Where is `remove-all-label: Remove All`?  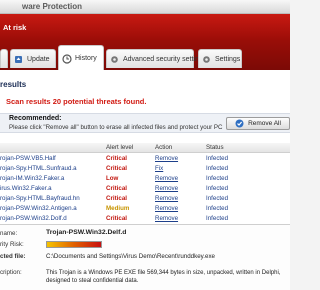 remove-all-label: Remove All is located at coordinates (264, 123).